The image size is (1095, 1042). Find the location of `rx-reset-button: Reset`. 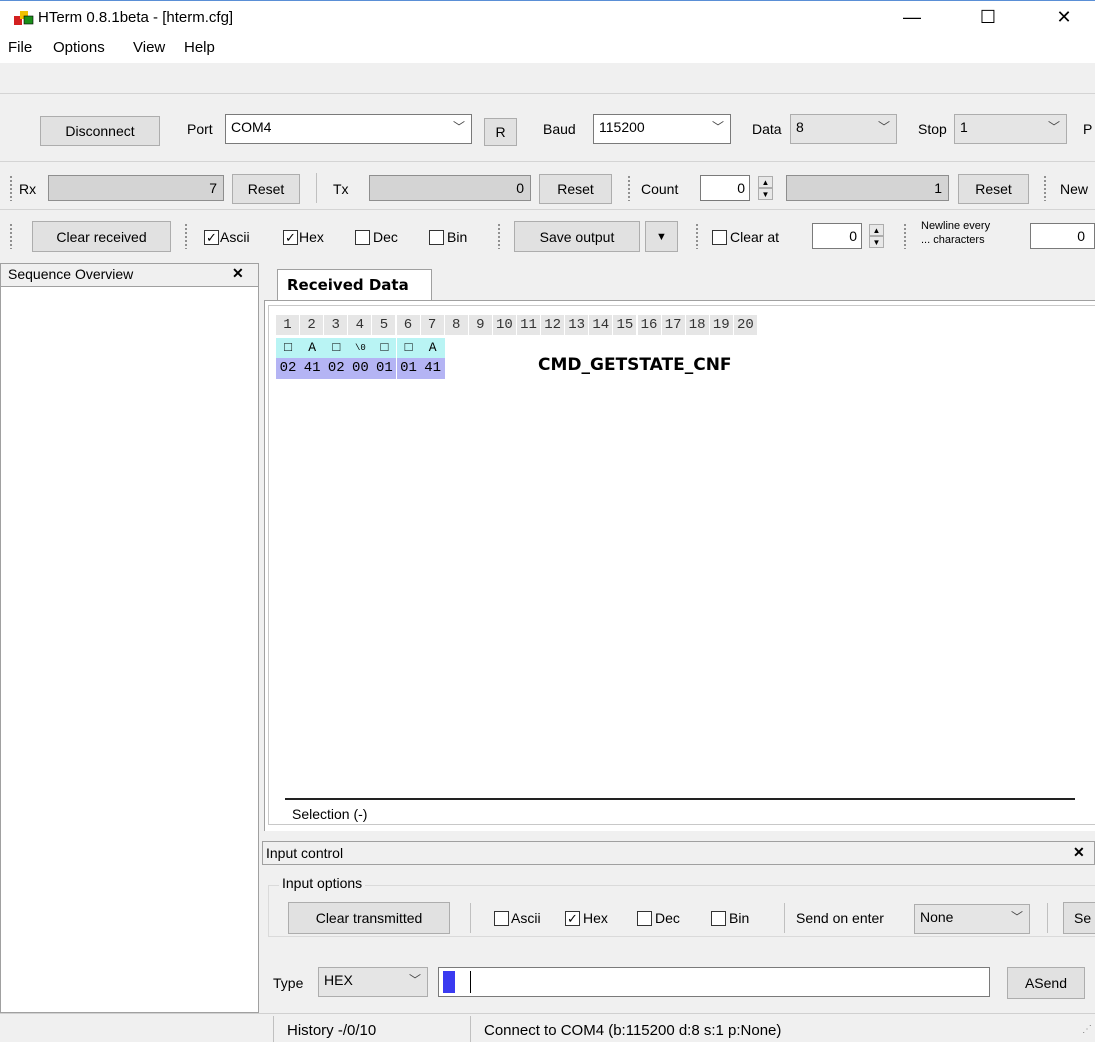

rx-reset-button: Reset is located at coordinates (266, 189).